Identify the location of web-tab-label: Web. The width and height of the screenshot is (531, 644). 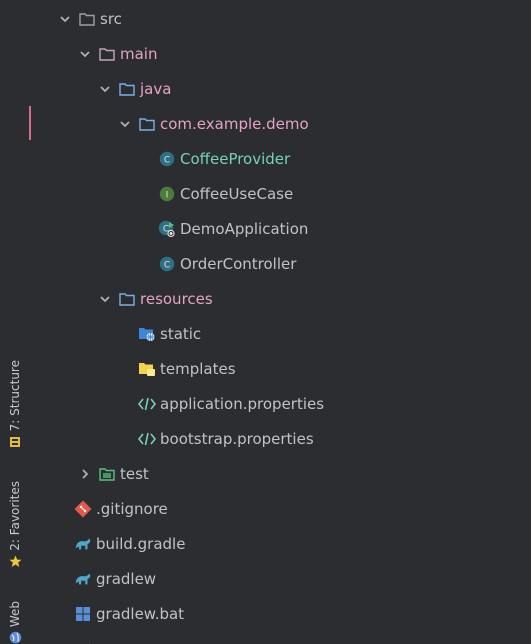
(15, 613).